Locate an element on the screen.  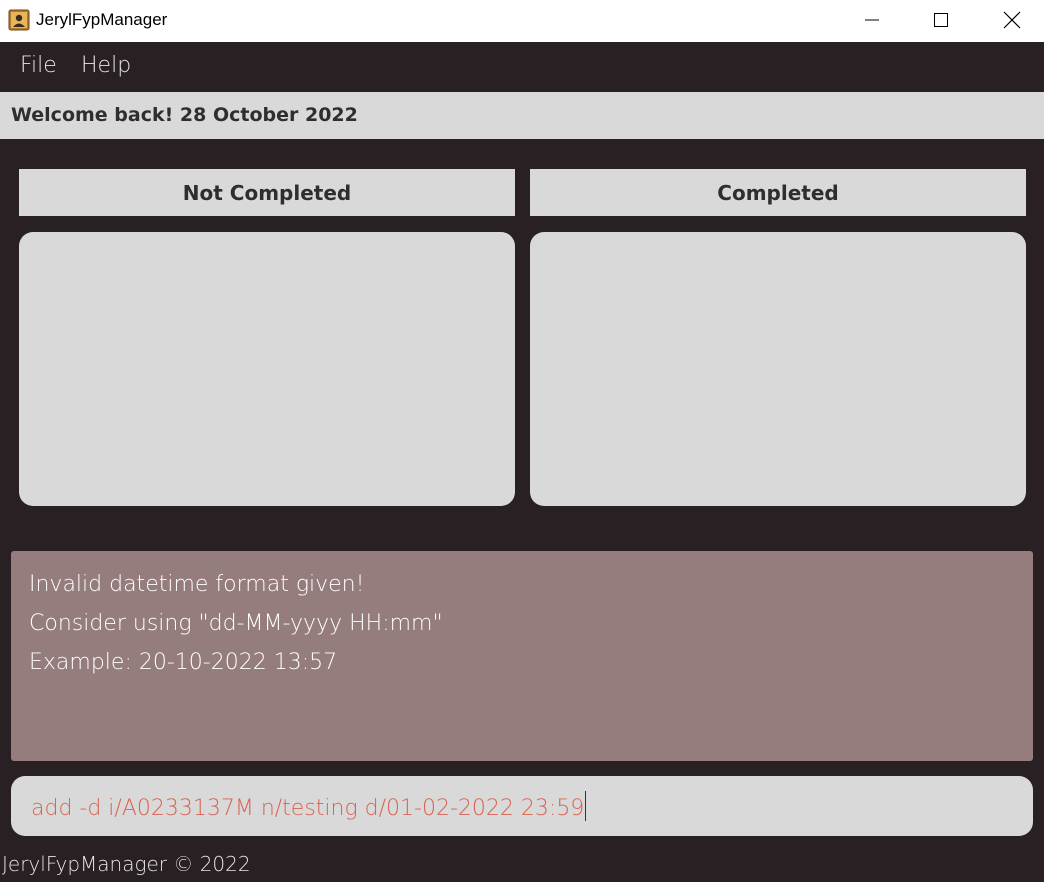
result-line: Consider using "dd-MM-yyyy HH:mm" is located at coordinates (236, 623).